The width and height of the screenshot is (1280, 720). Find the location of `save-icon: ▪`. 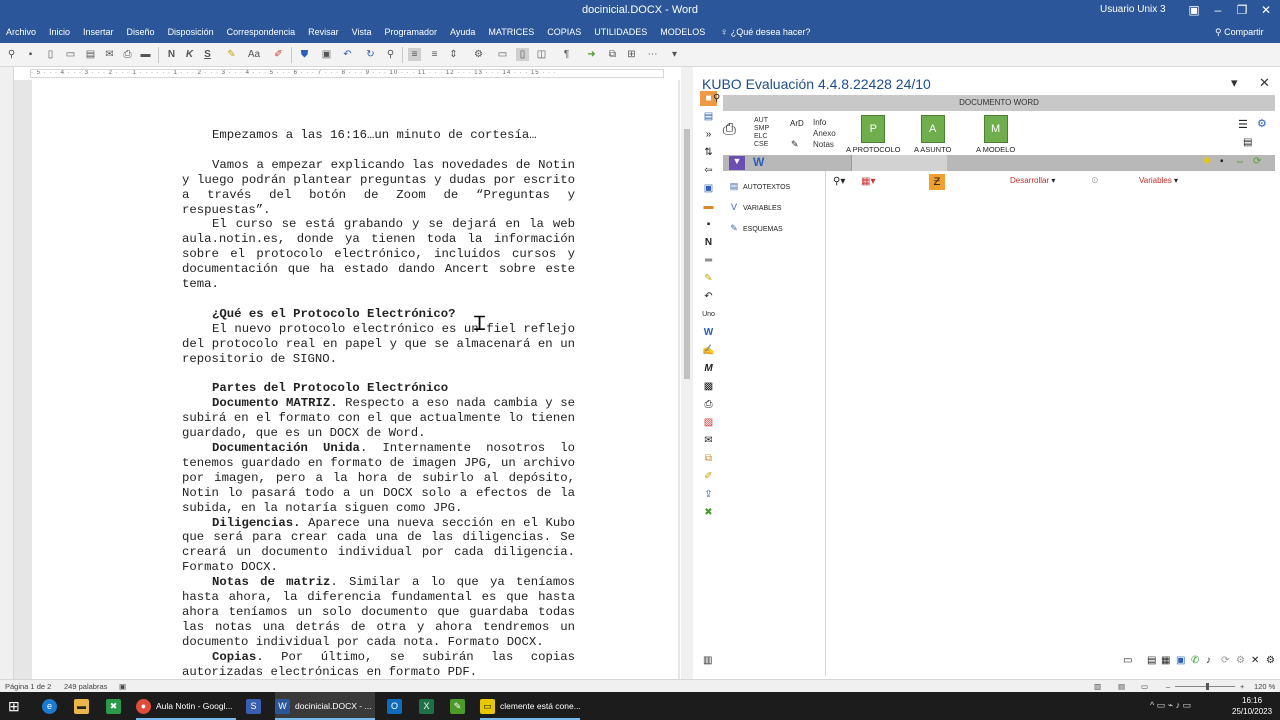

save-icon: ▪ is located at coordinates (30, 54).